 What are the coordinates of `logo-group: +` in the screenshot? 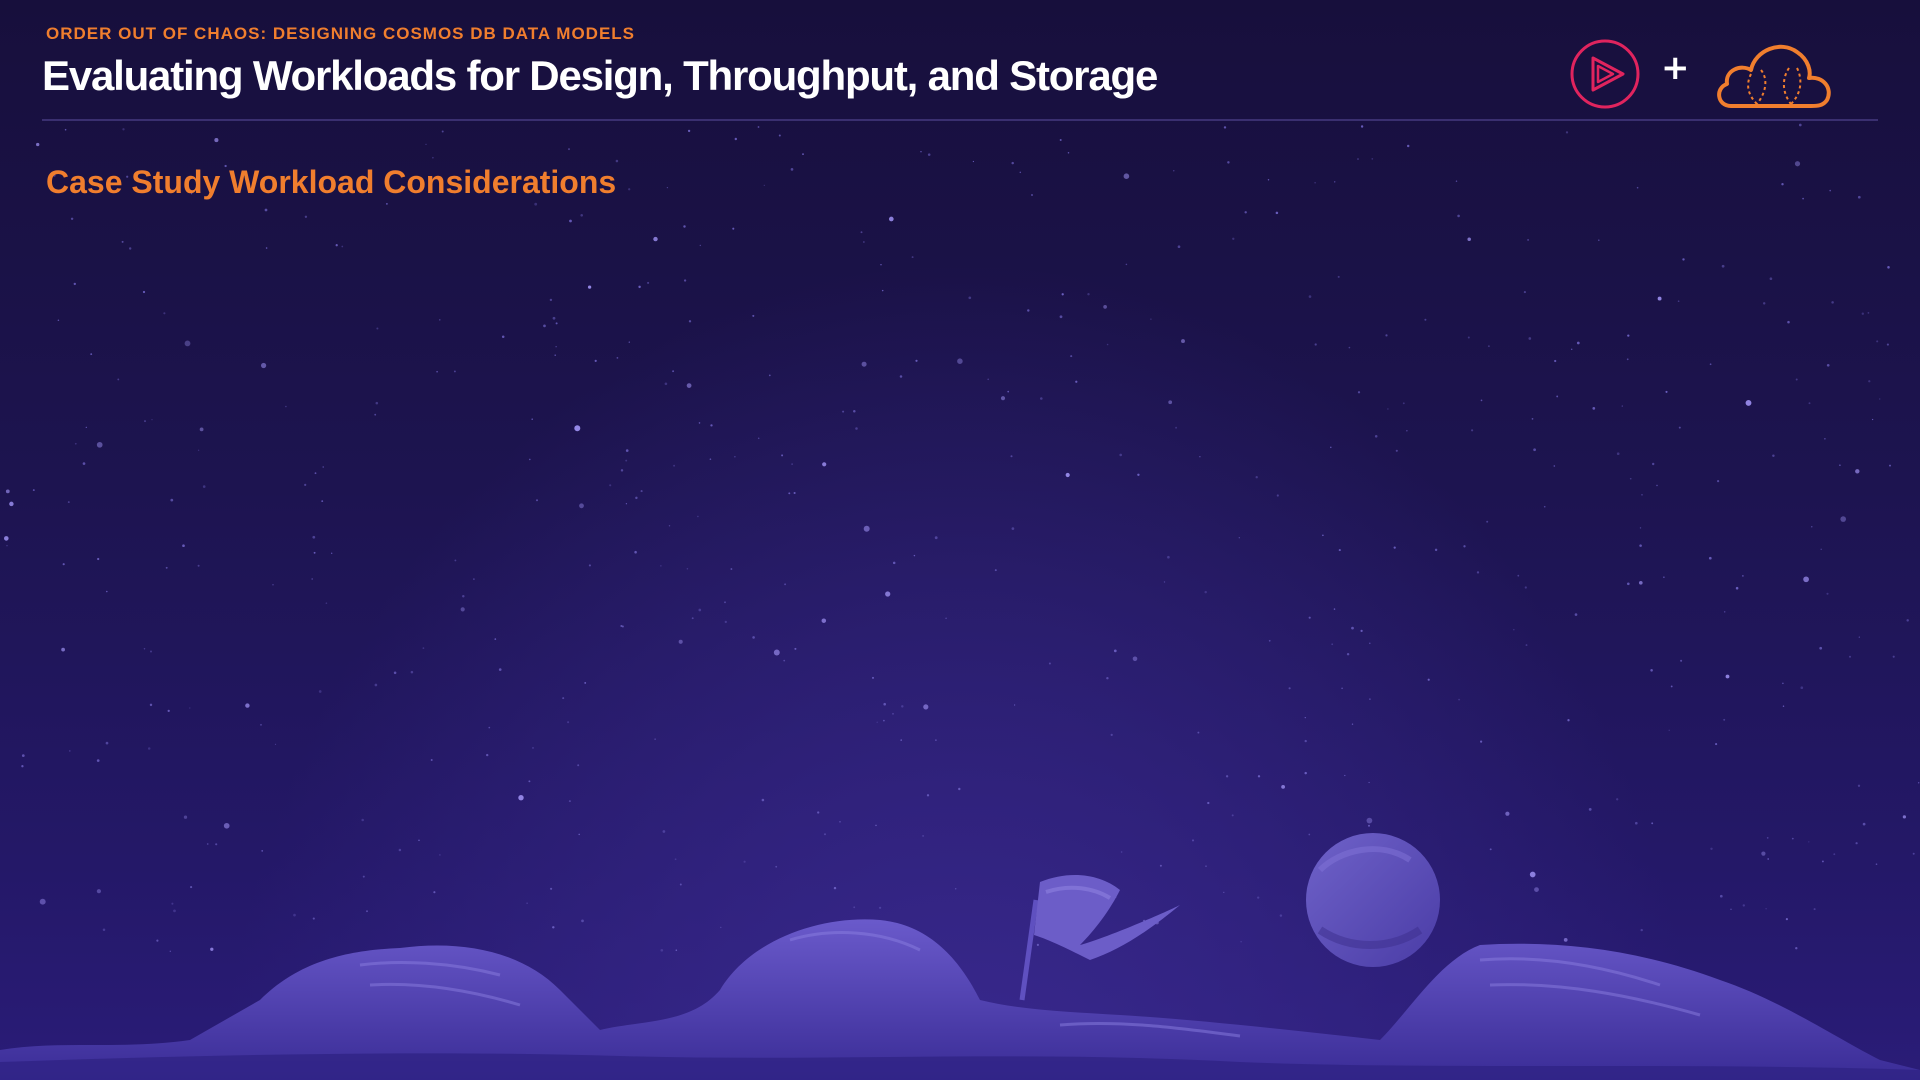 It's located at (1700, 74).